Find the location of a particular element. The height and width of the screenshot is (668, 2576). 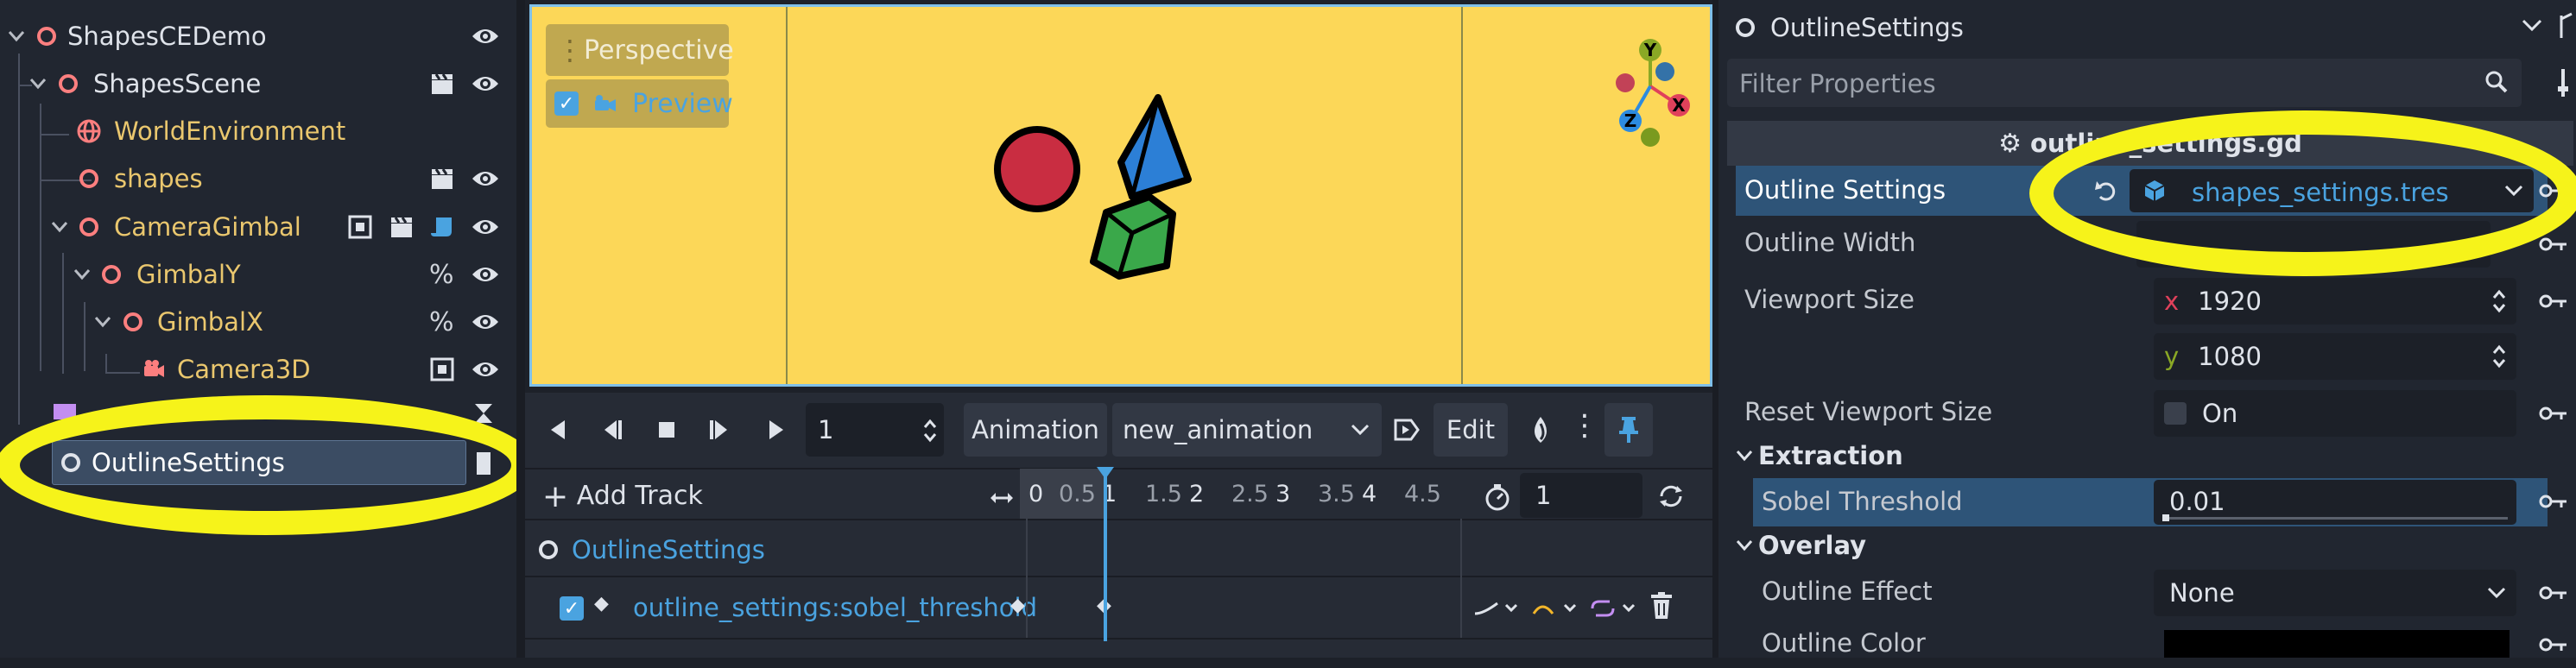

zoom-horizontal-icon is located at coordinates (1002, 498).